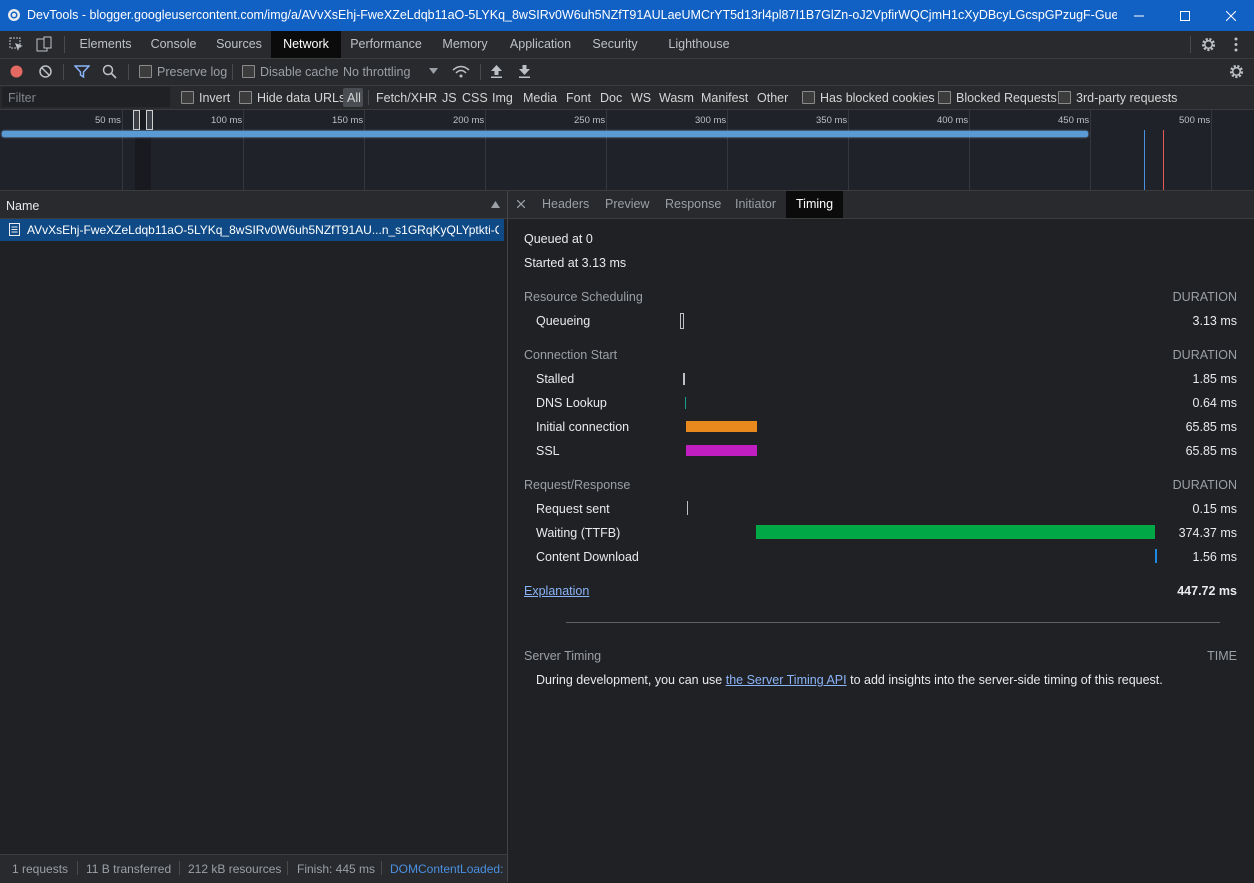 The height and width of the screenshot is (883, 1254). Describe the element at coordinates (556, 591) in the screenshot. I see `explanation-link: Explanation` at that location.